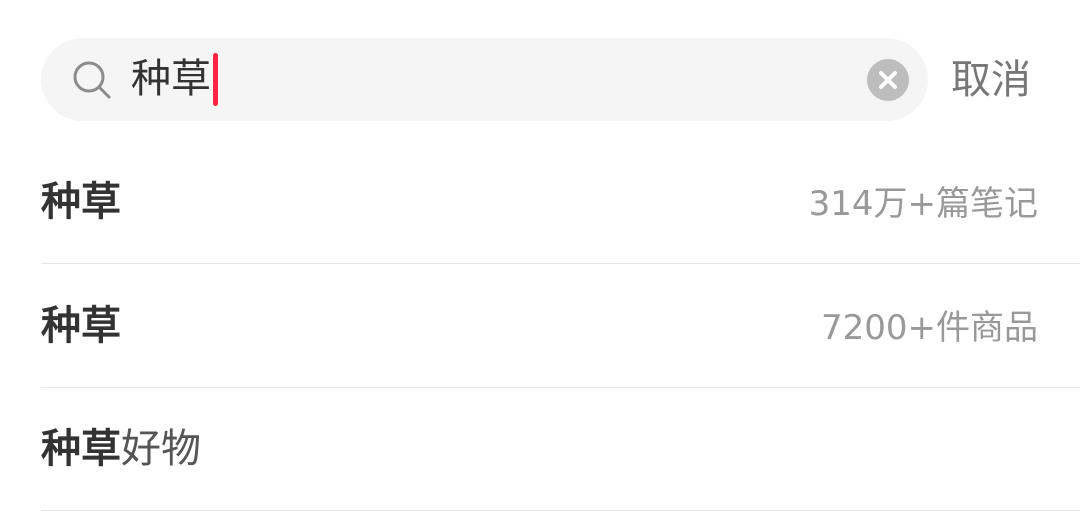 Image resolution: width=1080 pixels, height=511 pixels. I want to click on text-caret, so click(215, 79).